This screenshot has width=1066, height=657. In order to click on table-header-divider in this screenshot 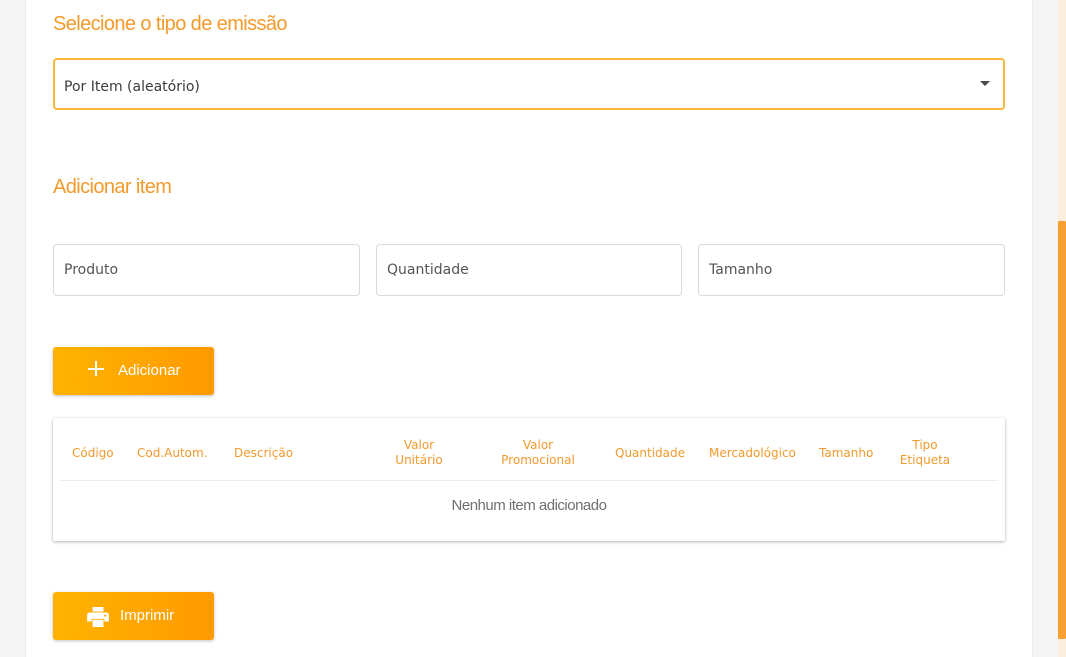, I will do `click(529, 480)`.